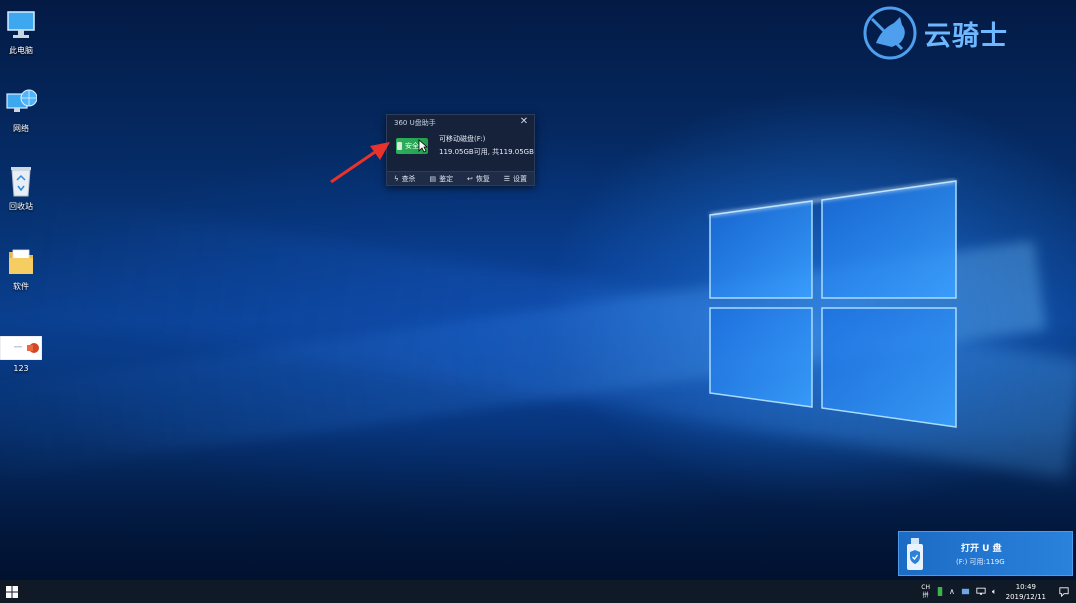 This screenshot has width=1076, height=603. I want to click on taskbar: CH 拼 ∧ 🔈︎ 10:49 2019/12/11, so click(538, 591).